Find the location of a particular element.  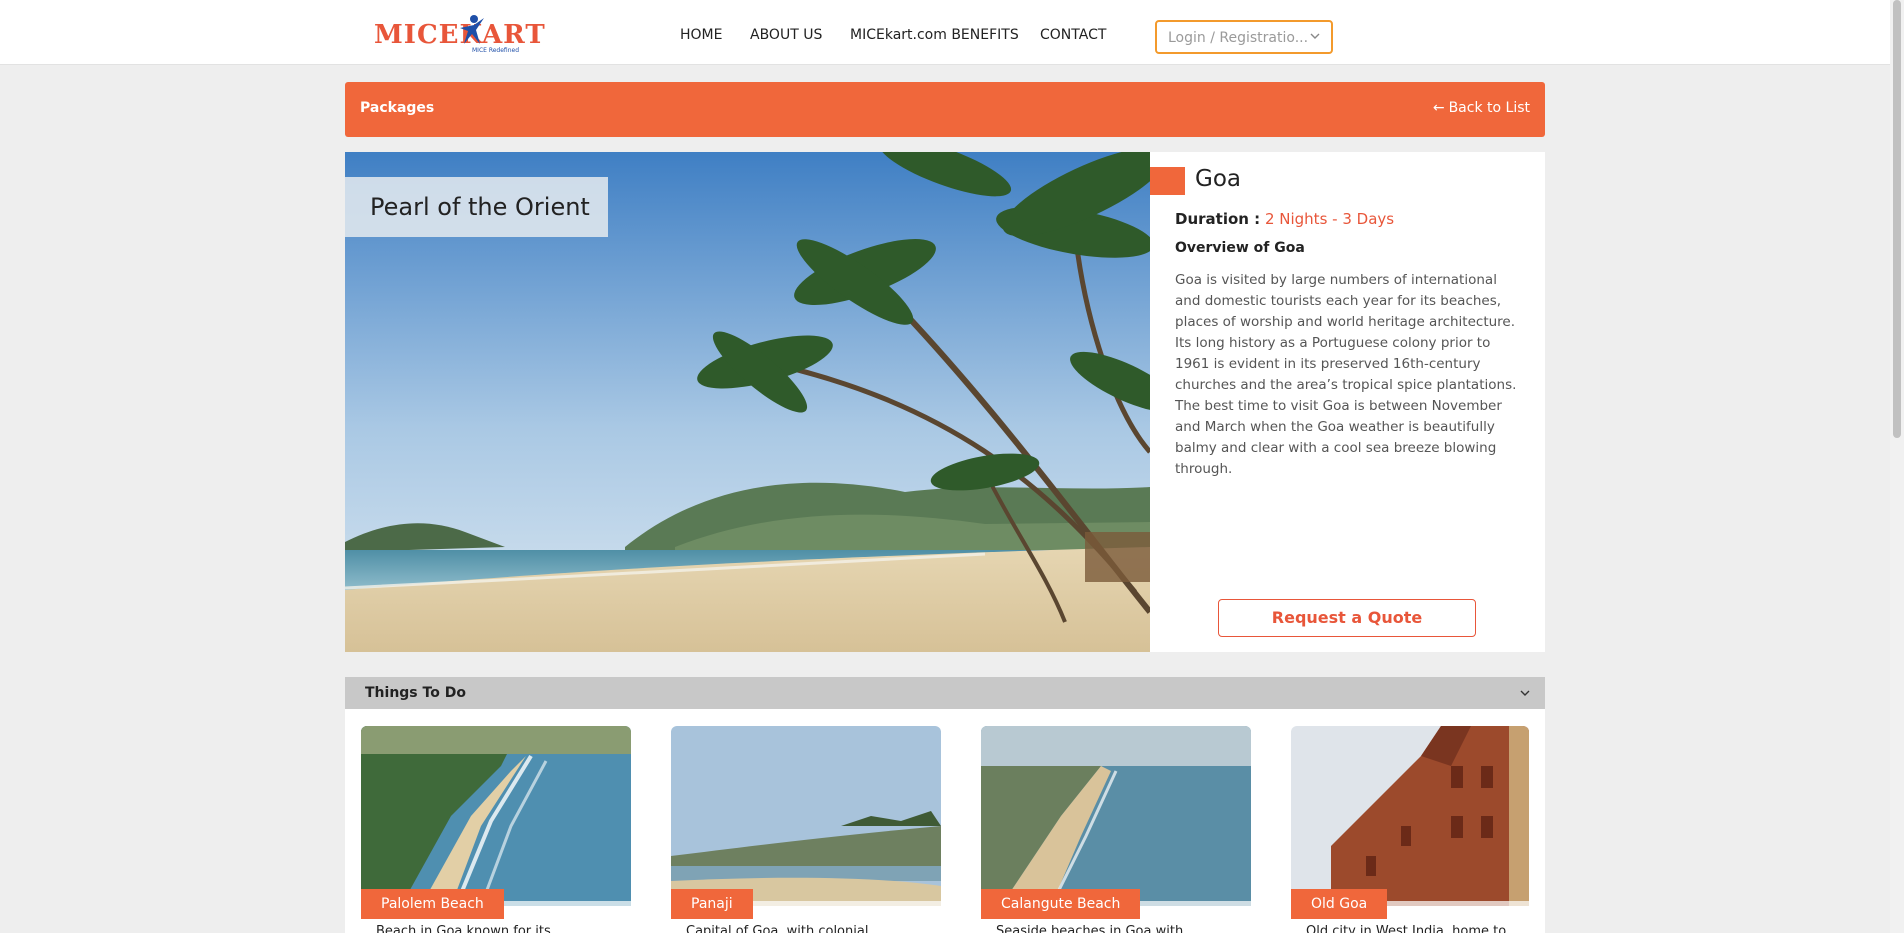

panaji-image is located at coordinates (806, 816).